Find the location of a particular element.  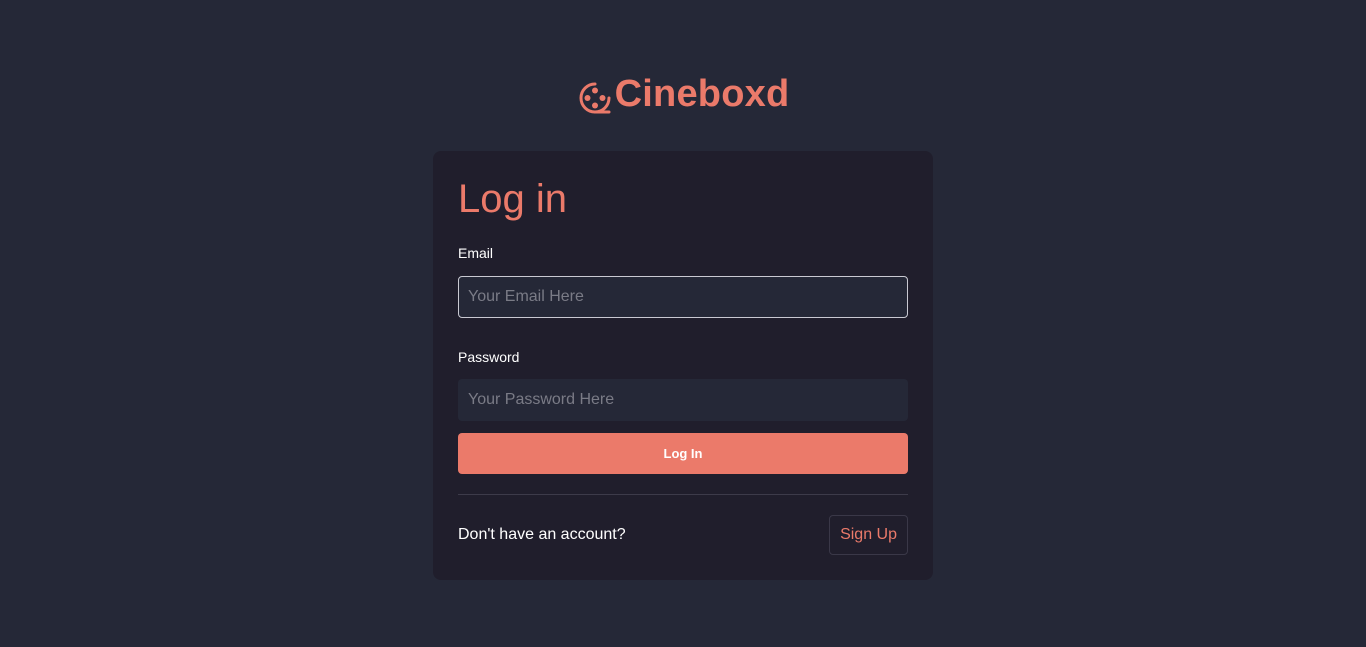

email-label: Email is located at coordinates (476, 253).